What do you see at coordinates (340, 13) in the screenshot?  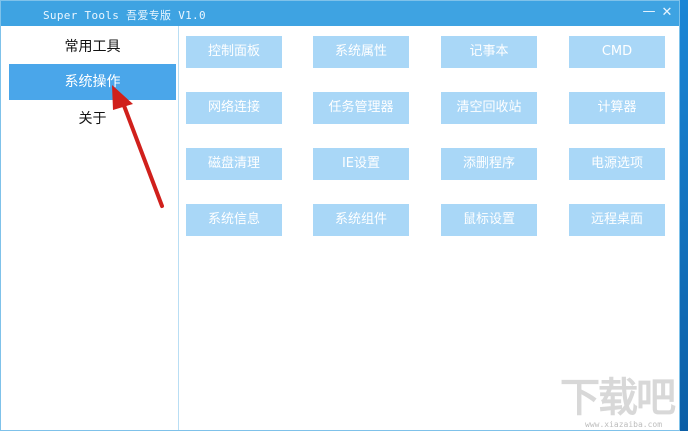 I see `title-bar: Super Tools 吾爱专版 V1.0 — ✕` at bounding box center [340, 13].